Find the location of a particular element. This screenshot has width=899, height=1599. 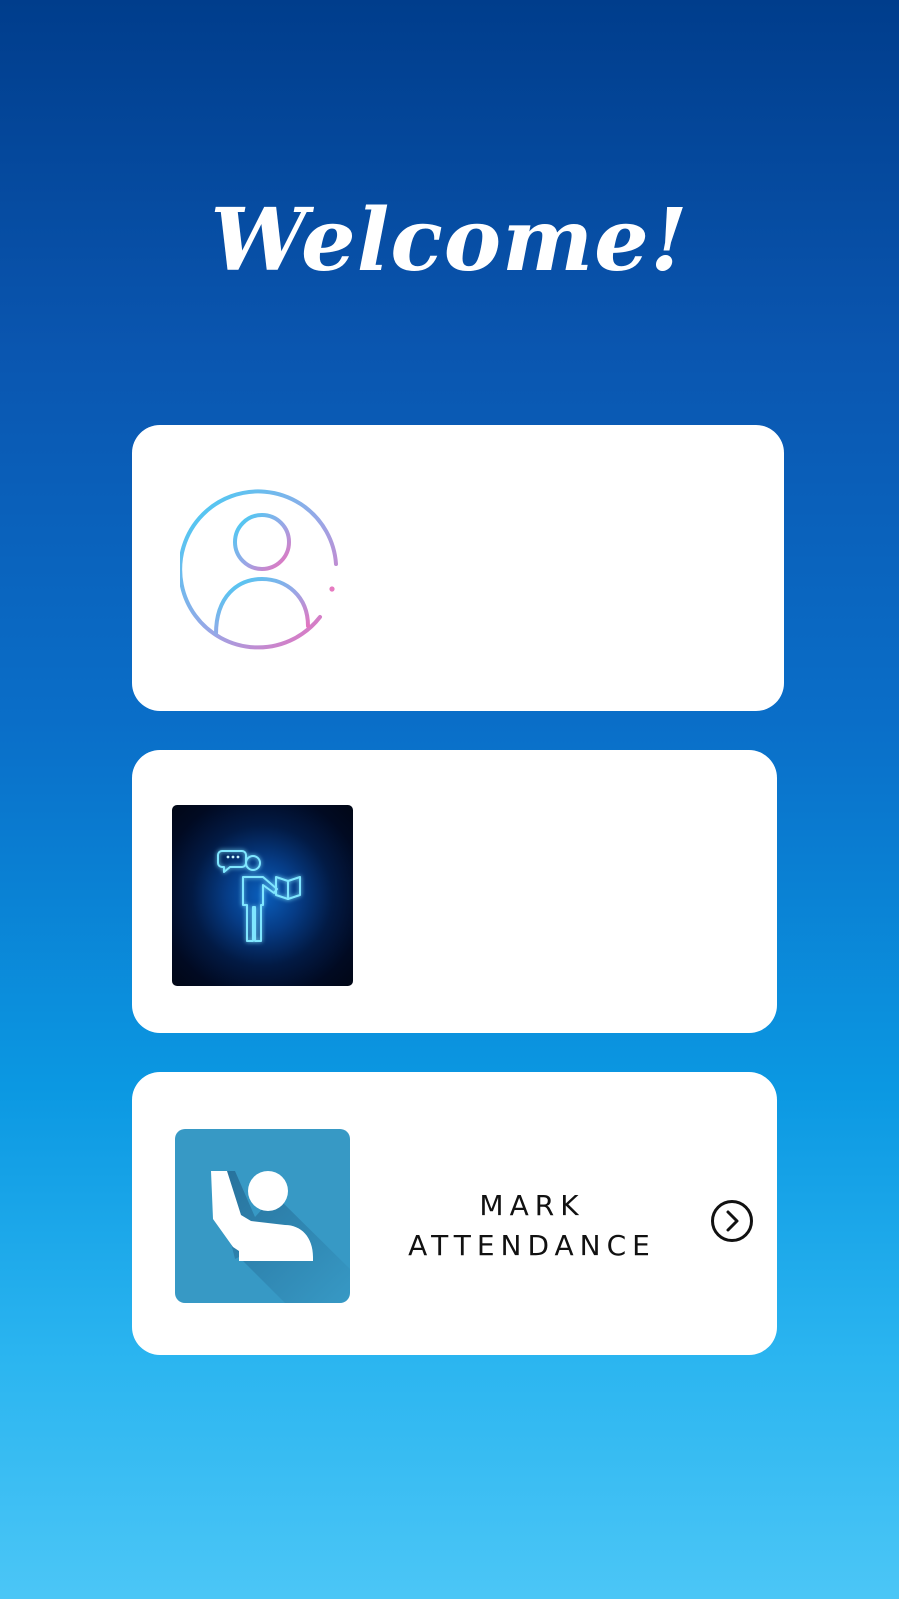

mark-attendance-card: MARK ATTENDANCE is located at coordinates (454, 1213).